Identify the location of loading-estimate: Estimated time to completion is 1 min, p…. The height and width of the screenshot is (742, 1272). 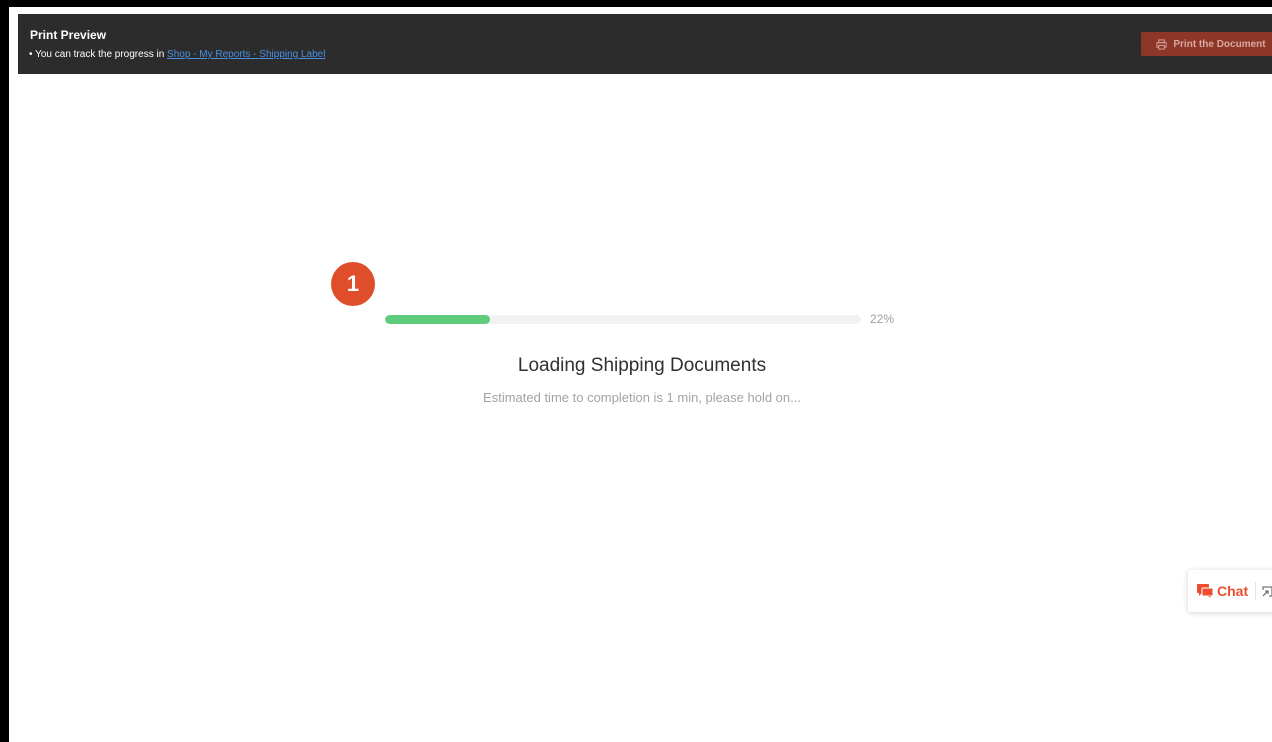
(642, 397).